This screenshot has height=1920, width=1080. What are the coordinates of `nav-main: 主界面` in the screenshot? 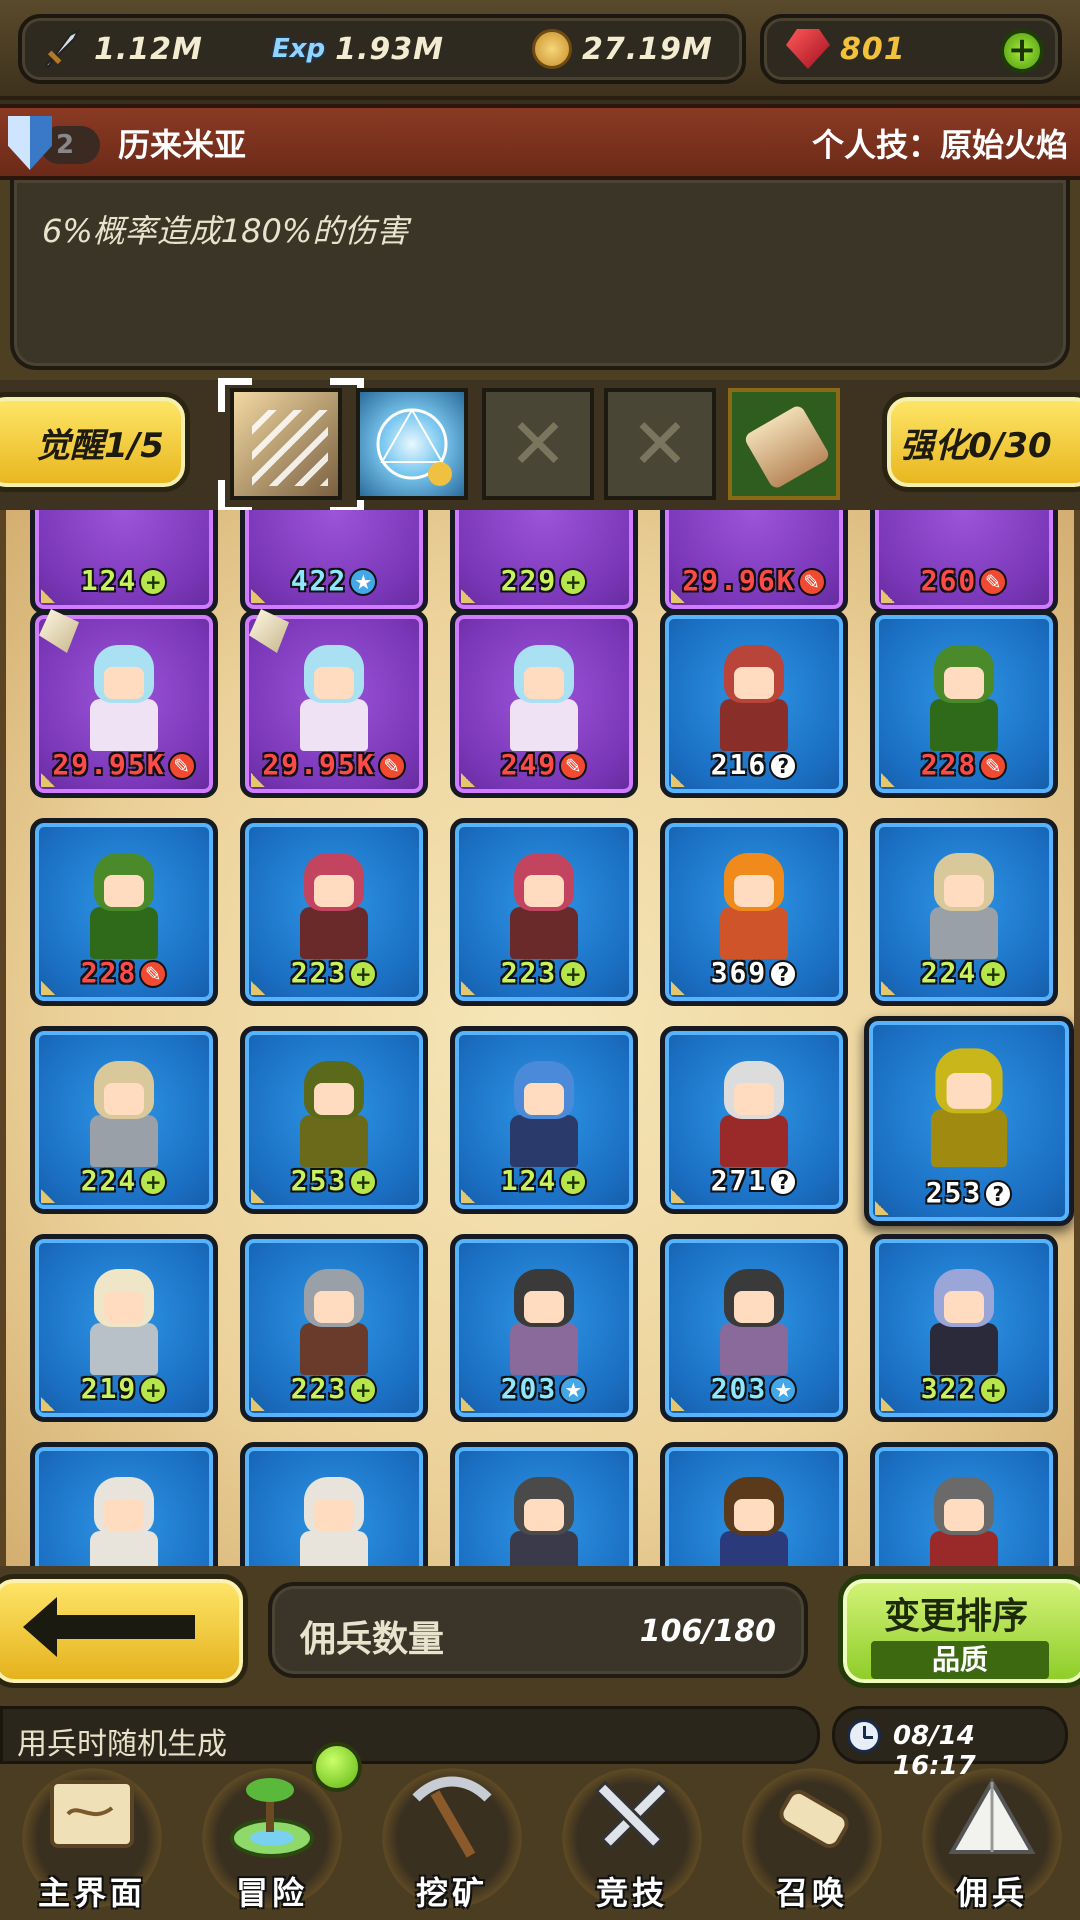 It's located at (92, 1835).